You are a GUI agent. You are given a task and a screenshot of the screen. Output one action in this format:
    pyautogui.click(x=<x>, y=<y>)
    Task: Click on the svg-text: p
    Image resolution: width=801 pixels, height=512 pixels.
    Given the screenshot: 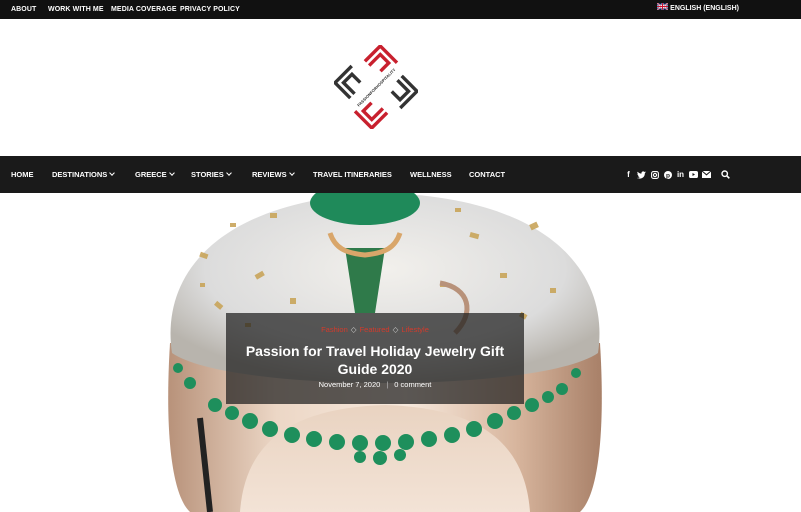 What is the action you would take?
    pyautogui.click(x=668, y=175)
    